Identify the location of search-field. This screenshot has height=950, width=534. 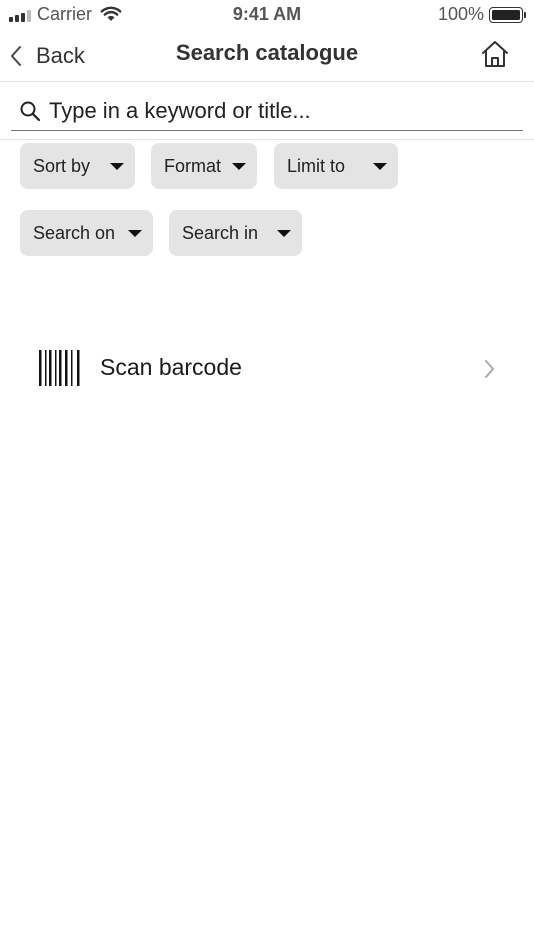
(267, 111).